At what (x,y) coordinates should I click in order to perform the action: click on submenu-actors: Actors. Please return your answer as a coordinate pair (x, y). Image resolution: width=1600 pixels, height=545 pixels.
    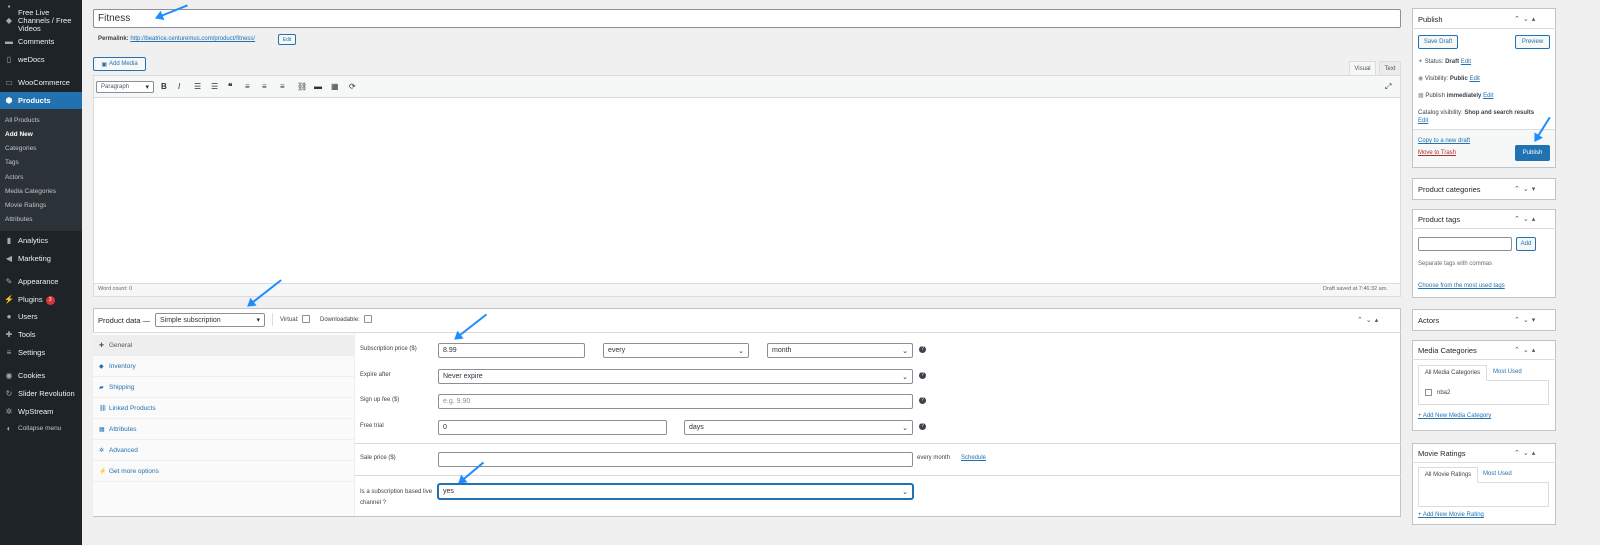
    Looking at the image, I should click on (14, 177).